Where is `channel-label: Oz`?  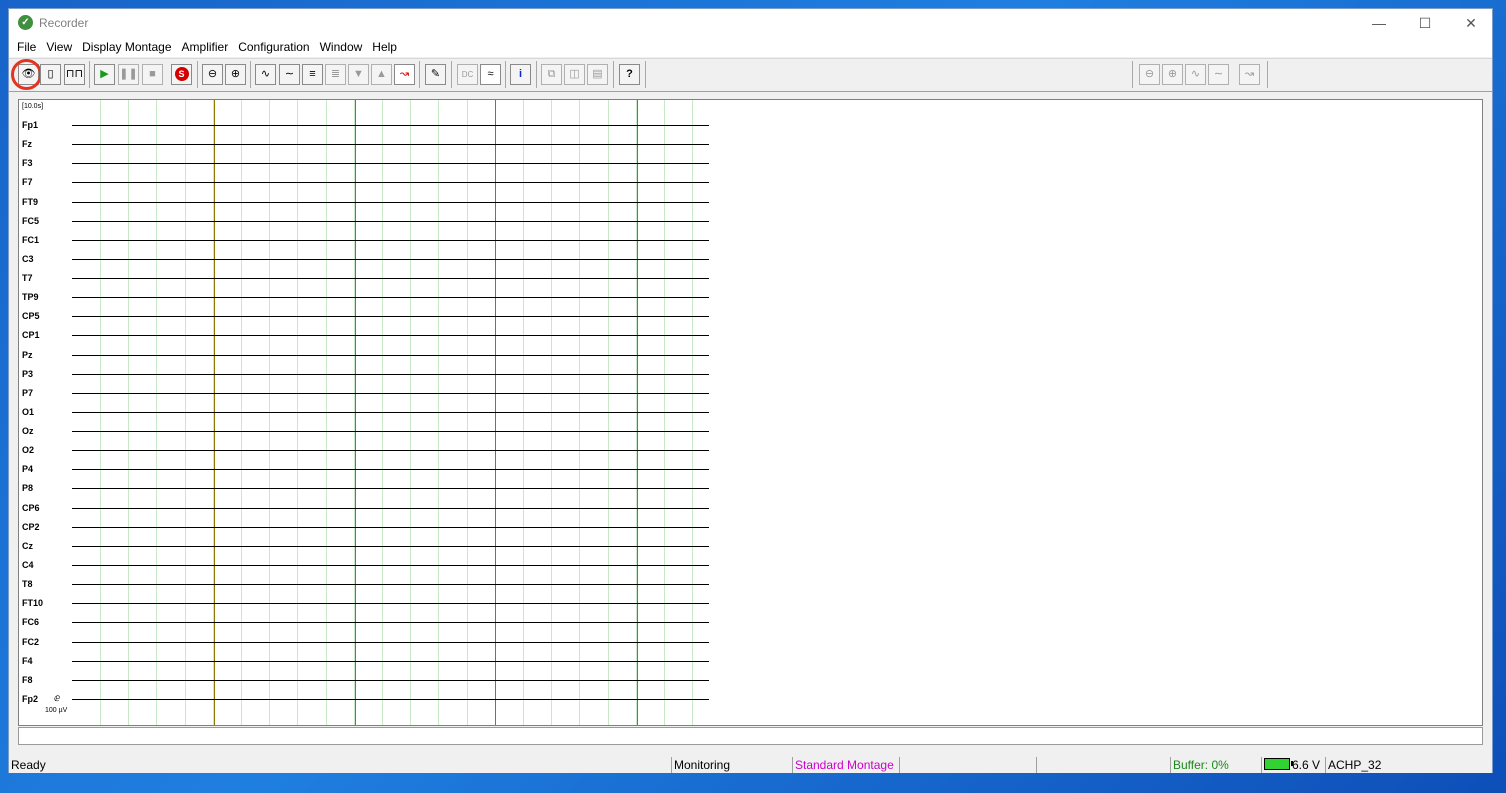 channel-label: Oz is located at coordinates (28, 431).